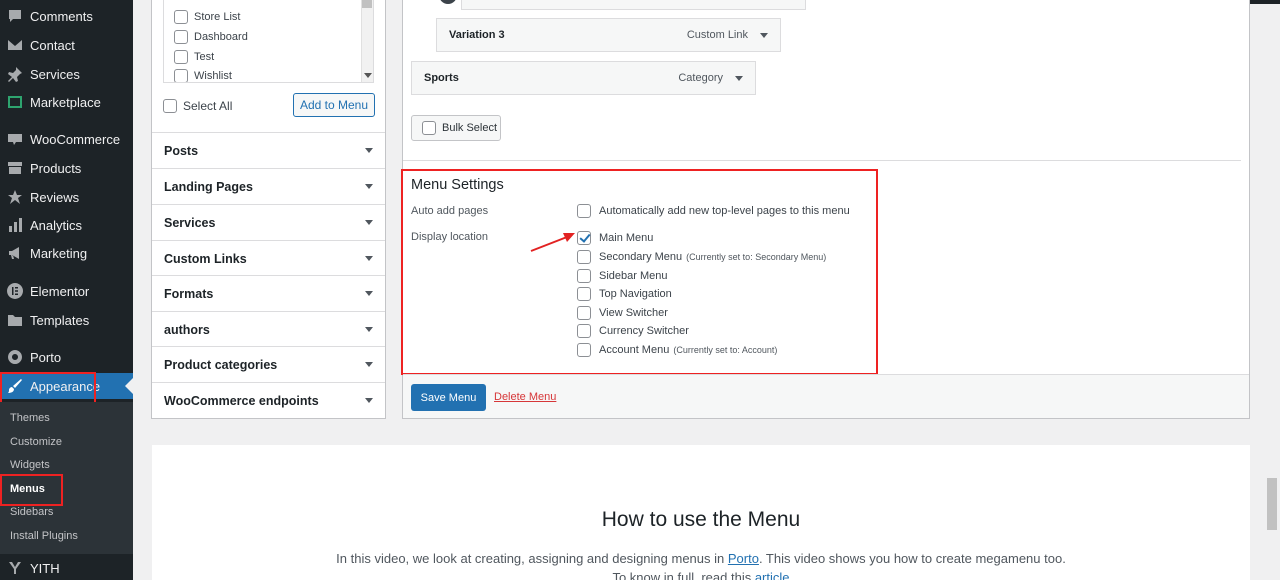 The height and width of the screenshot is (580, 1280). What do you see at coordinates (44, 536) in the screenshot?
I see `submenu-install-plugins: Install Plugins` at bounding box center [44, 536].